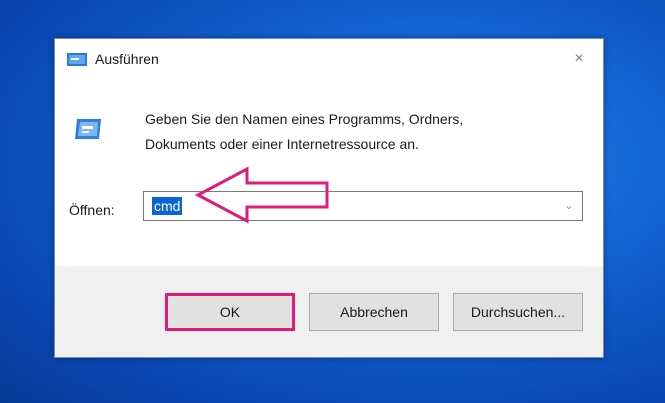 This screenshot has height=403, width=665. Describe the element at coordinates (374, 312) in the screenshot. I see `cancel-button: Abbrechen` at that location.